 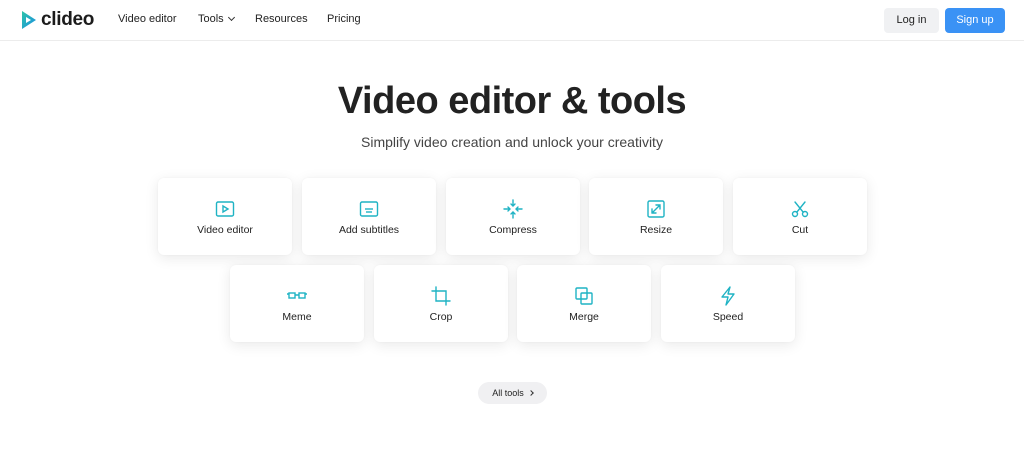 What do you see at coordinates (297, 317) in the screenshot?
I see `tool-card-label: Meme` at bounding box center [297, 317].